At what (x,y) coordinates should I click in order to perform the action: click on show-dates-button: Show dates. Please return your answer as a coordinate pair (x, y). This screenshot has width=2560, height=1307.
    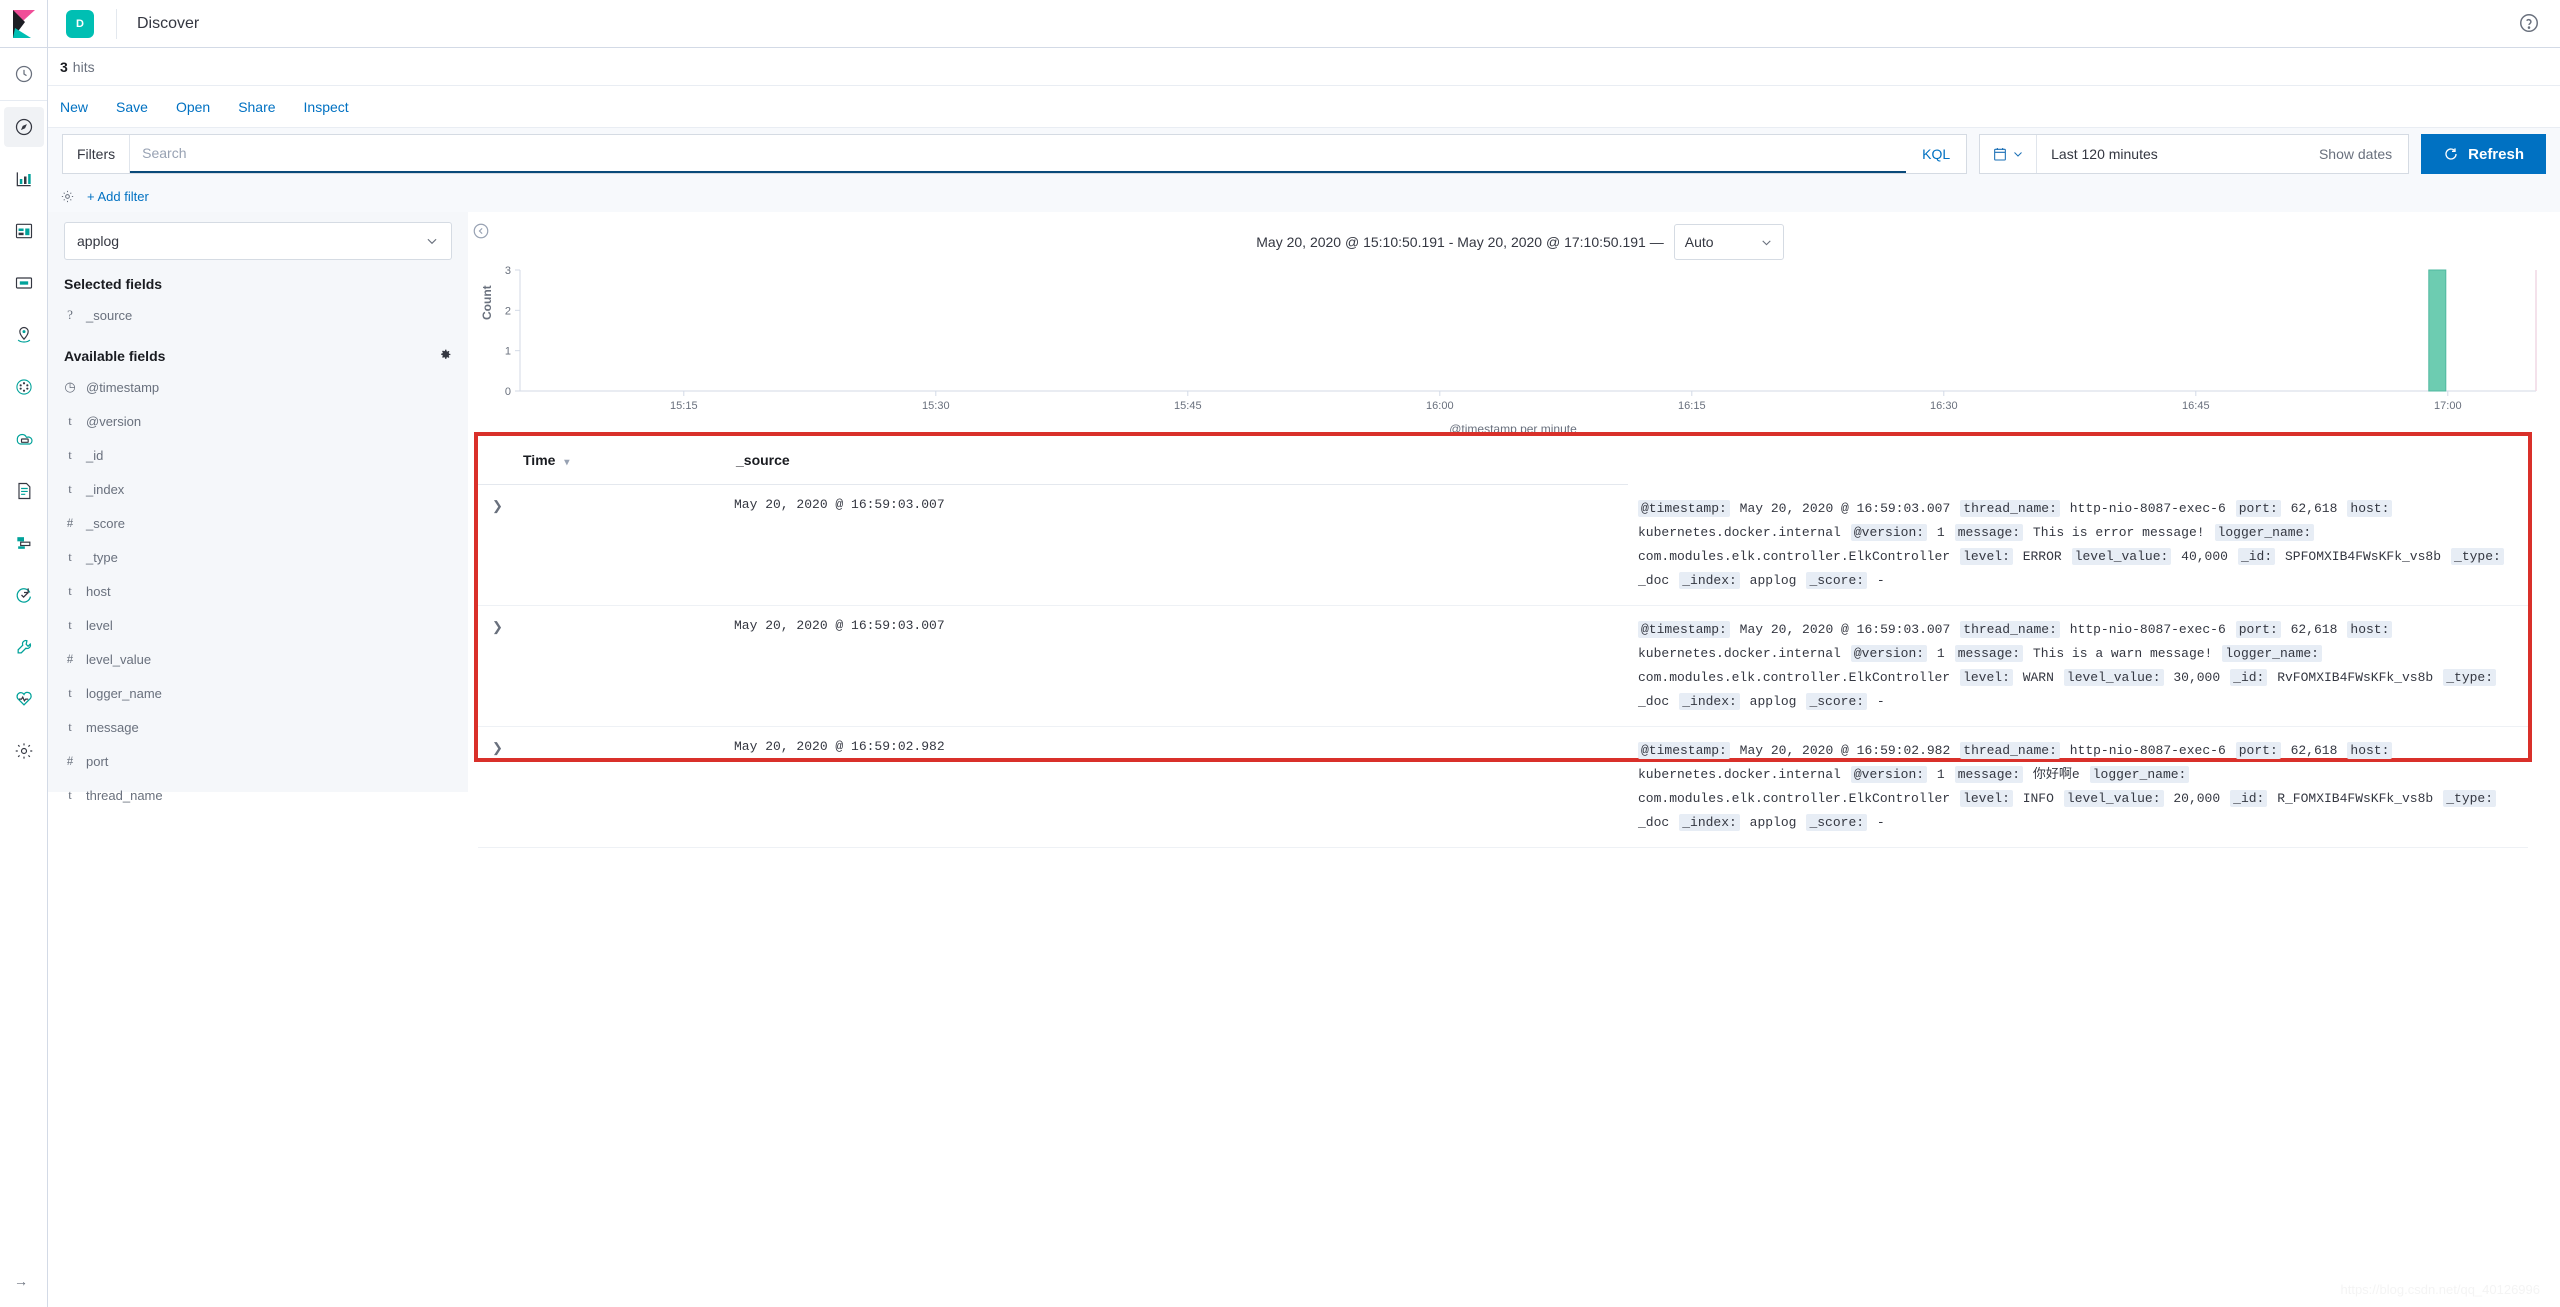
    Looking at the image, I should click on (2355, 154).